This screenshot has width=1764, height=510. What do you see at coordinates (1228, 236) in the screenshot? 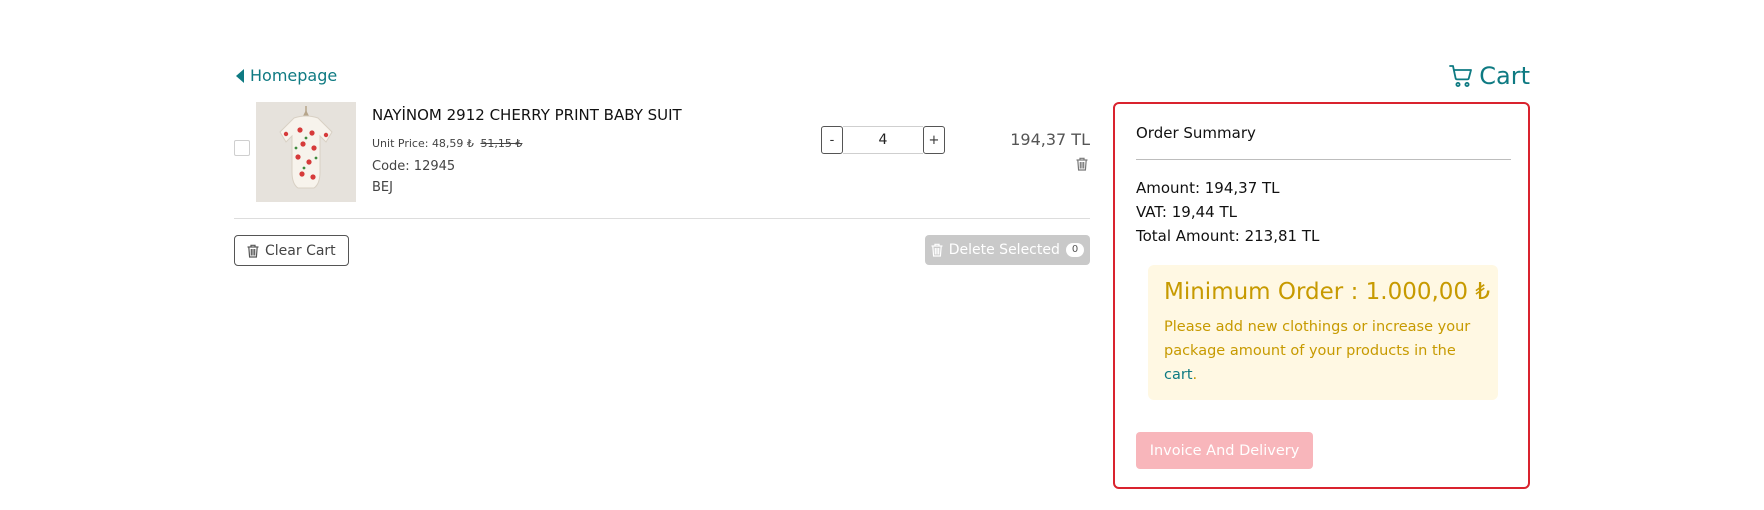
I see `summary-total: Total Amount: 213,81 TL` at bounding box center [1228, 236].